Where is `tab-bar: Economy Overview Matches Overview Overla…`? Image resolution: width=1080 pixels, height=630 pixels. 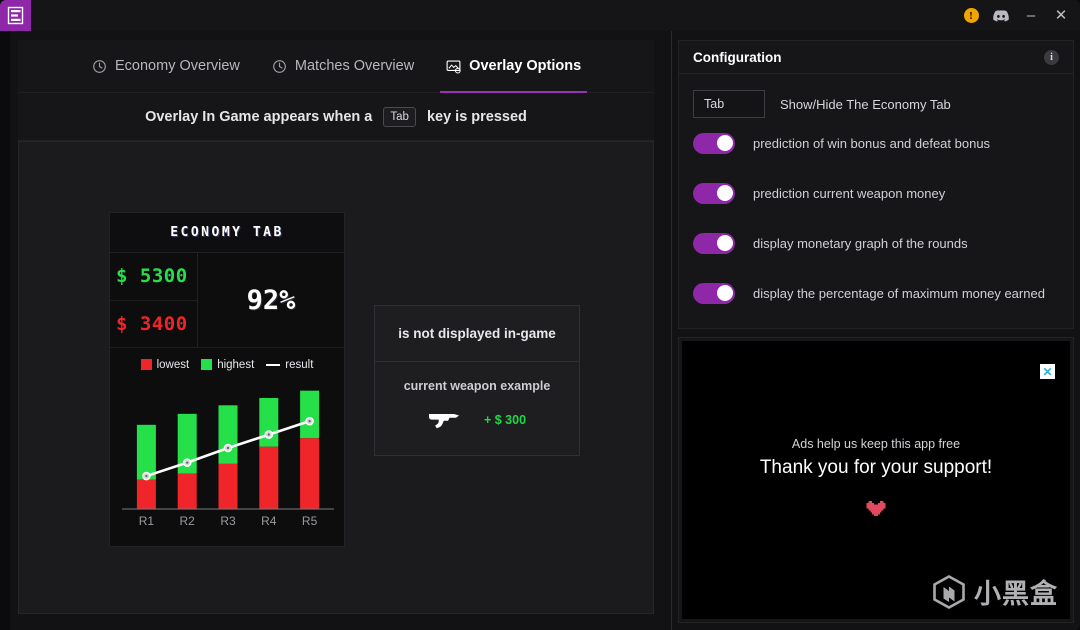
tab-bar: Economy Overview Matches Overview Overla… is located at coordinates (336, 66).